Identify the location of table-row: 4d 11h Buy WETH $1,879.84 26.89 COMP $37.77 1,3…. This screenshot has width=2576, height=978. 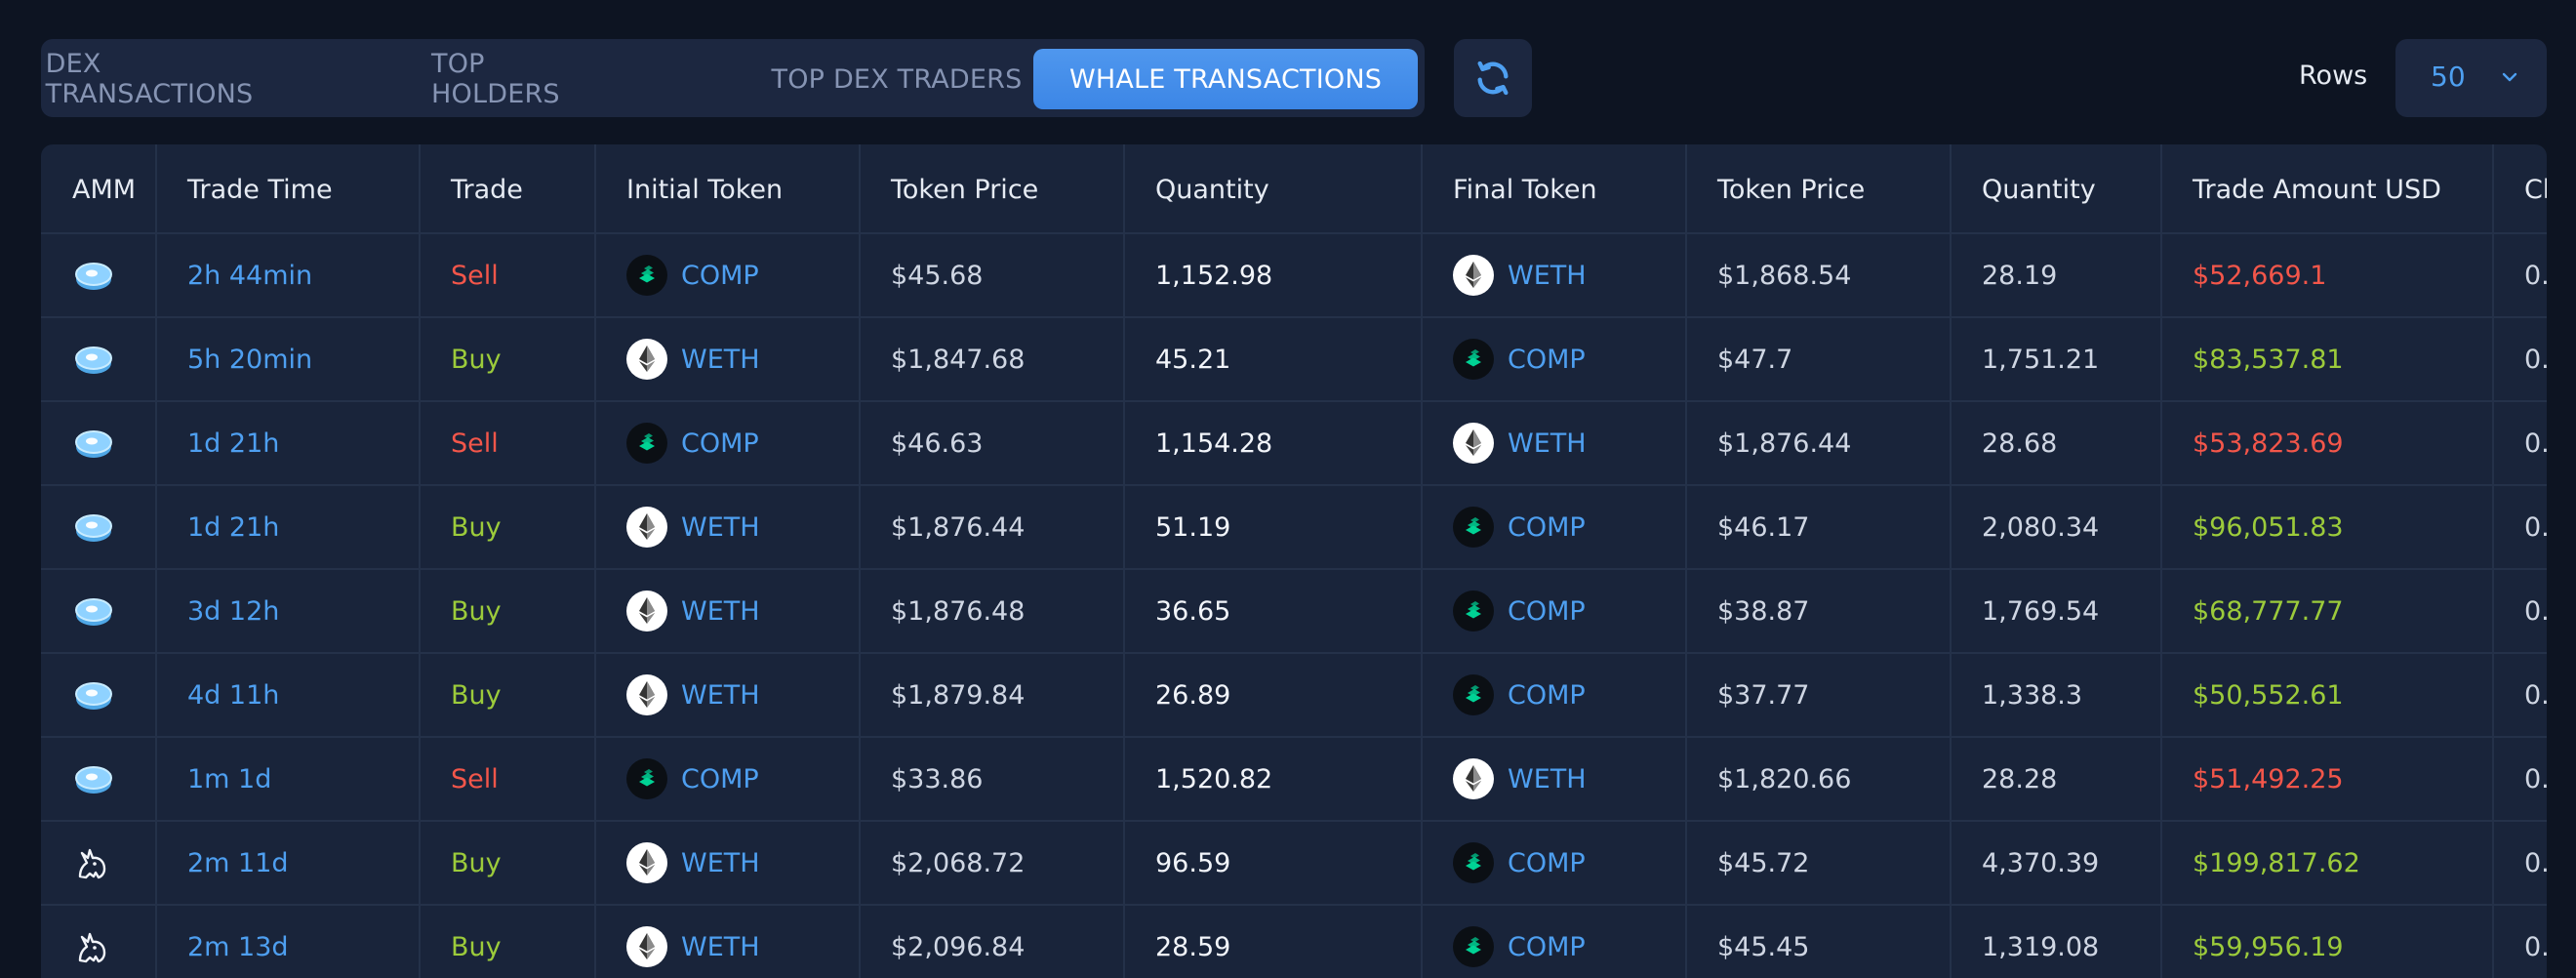
(1294, 696).